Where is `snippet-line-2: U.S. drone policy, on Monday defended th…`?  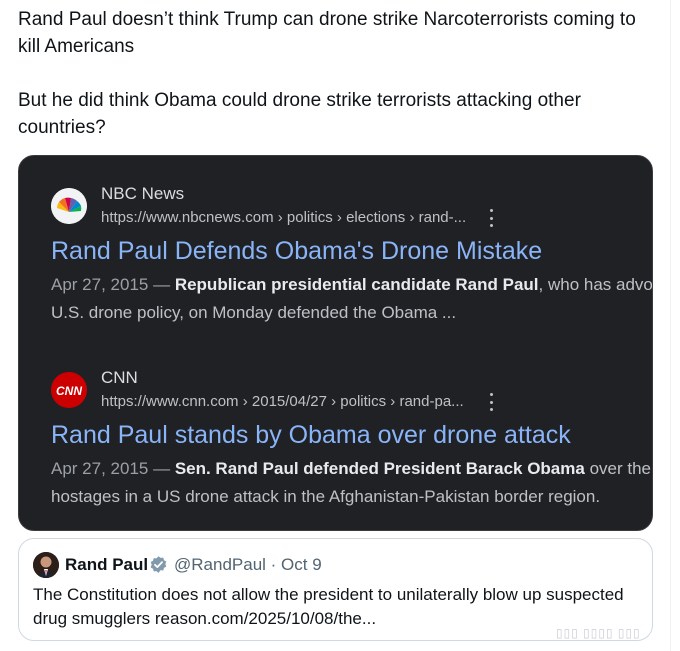 snippet-line-2: U.S. drone policy, on Monday defended th… is located at coordinates (254, 312).